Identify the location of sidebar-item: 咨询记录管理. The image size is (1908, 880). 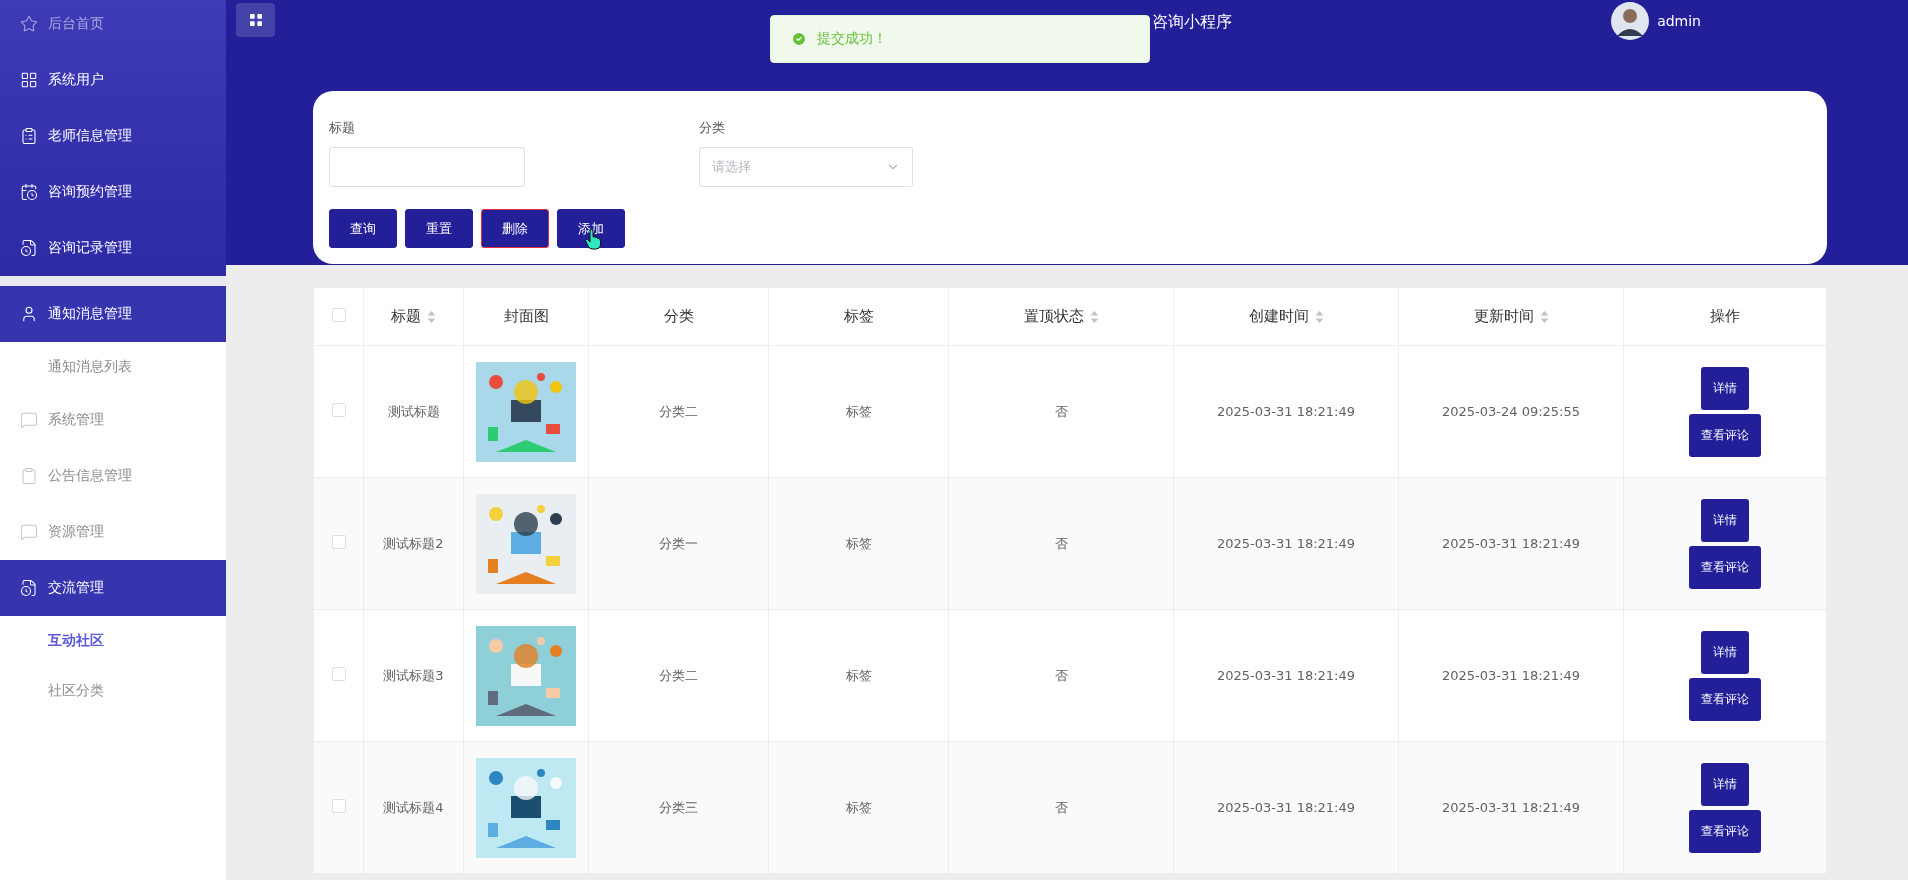
(113, 248).